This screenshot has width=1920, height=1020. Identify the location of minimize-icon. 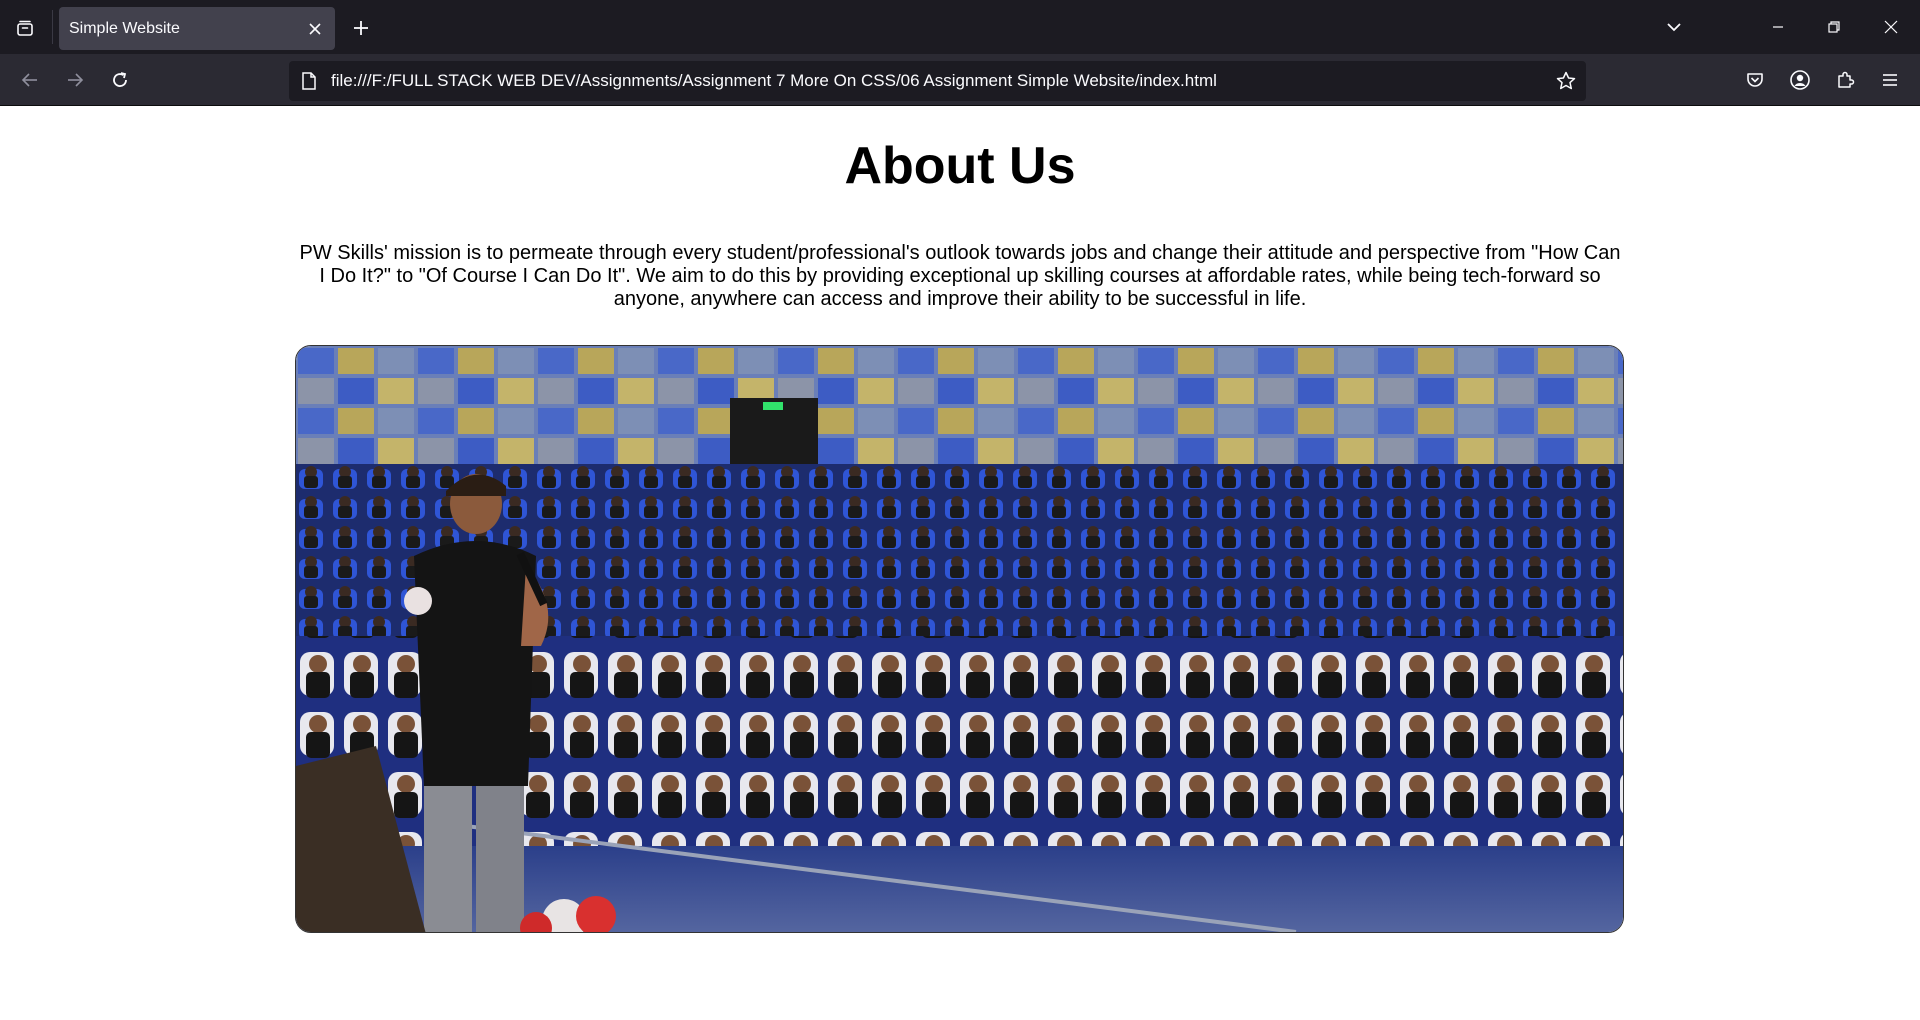
(1778, 27).